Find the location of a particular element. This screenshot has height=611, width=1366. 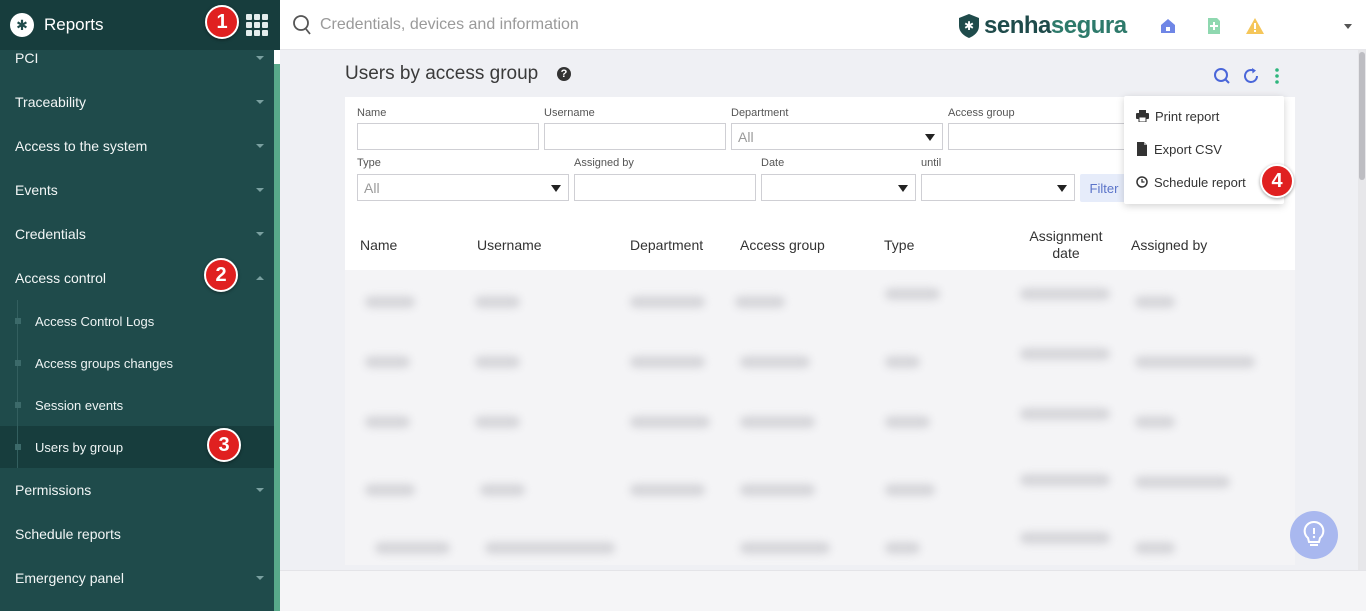

sidebar-subitem-label: Access groups changes is located at coordinates (104, 363).